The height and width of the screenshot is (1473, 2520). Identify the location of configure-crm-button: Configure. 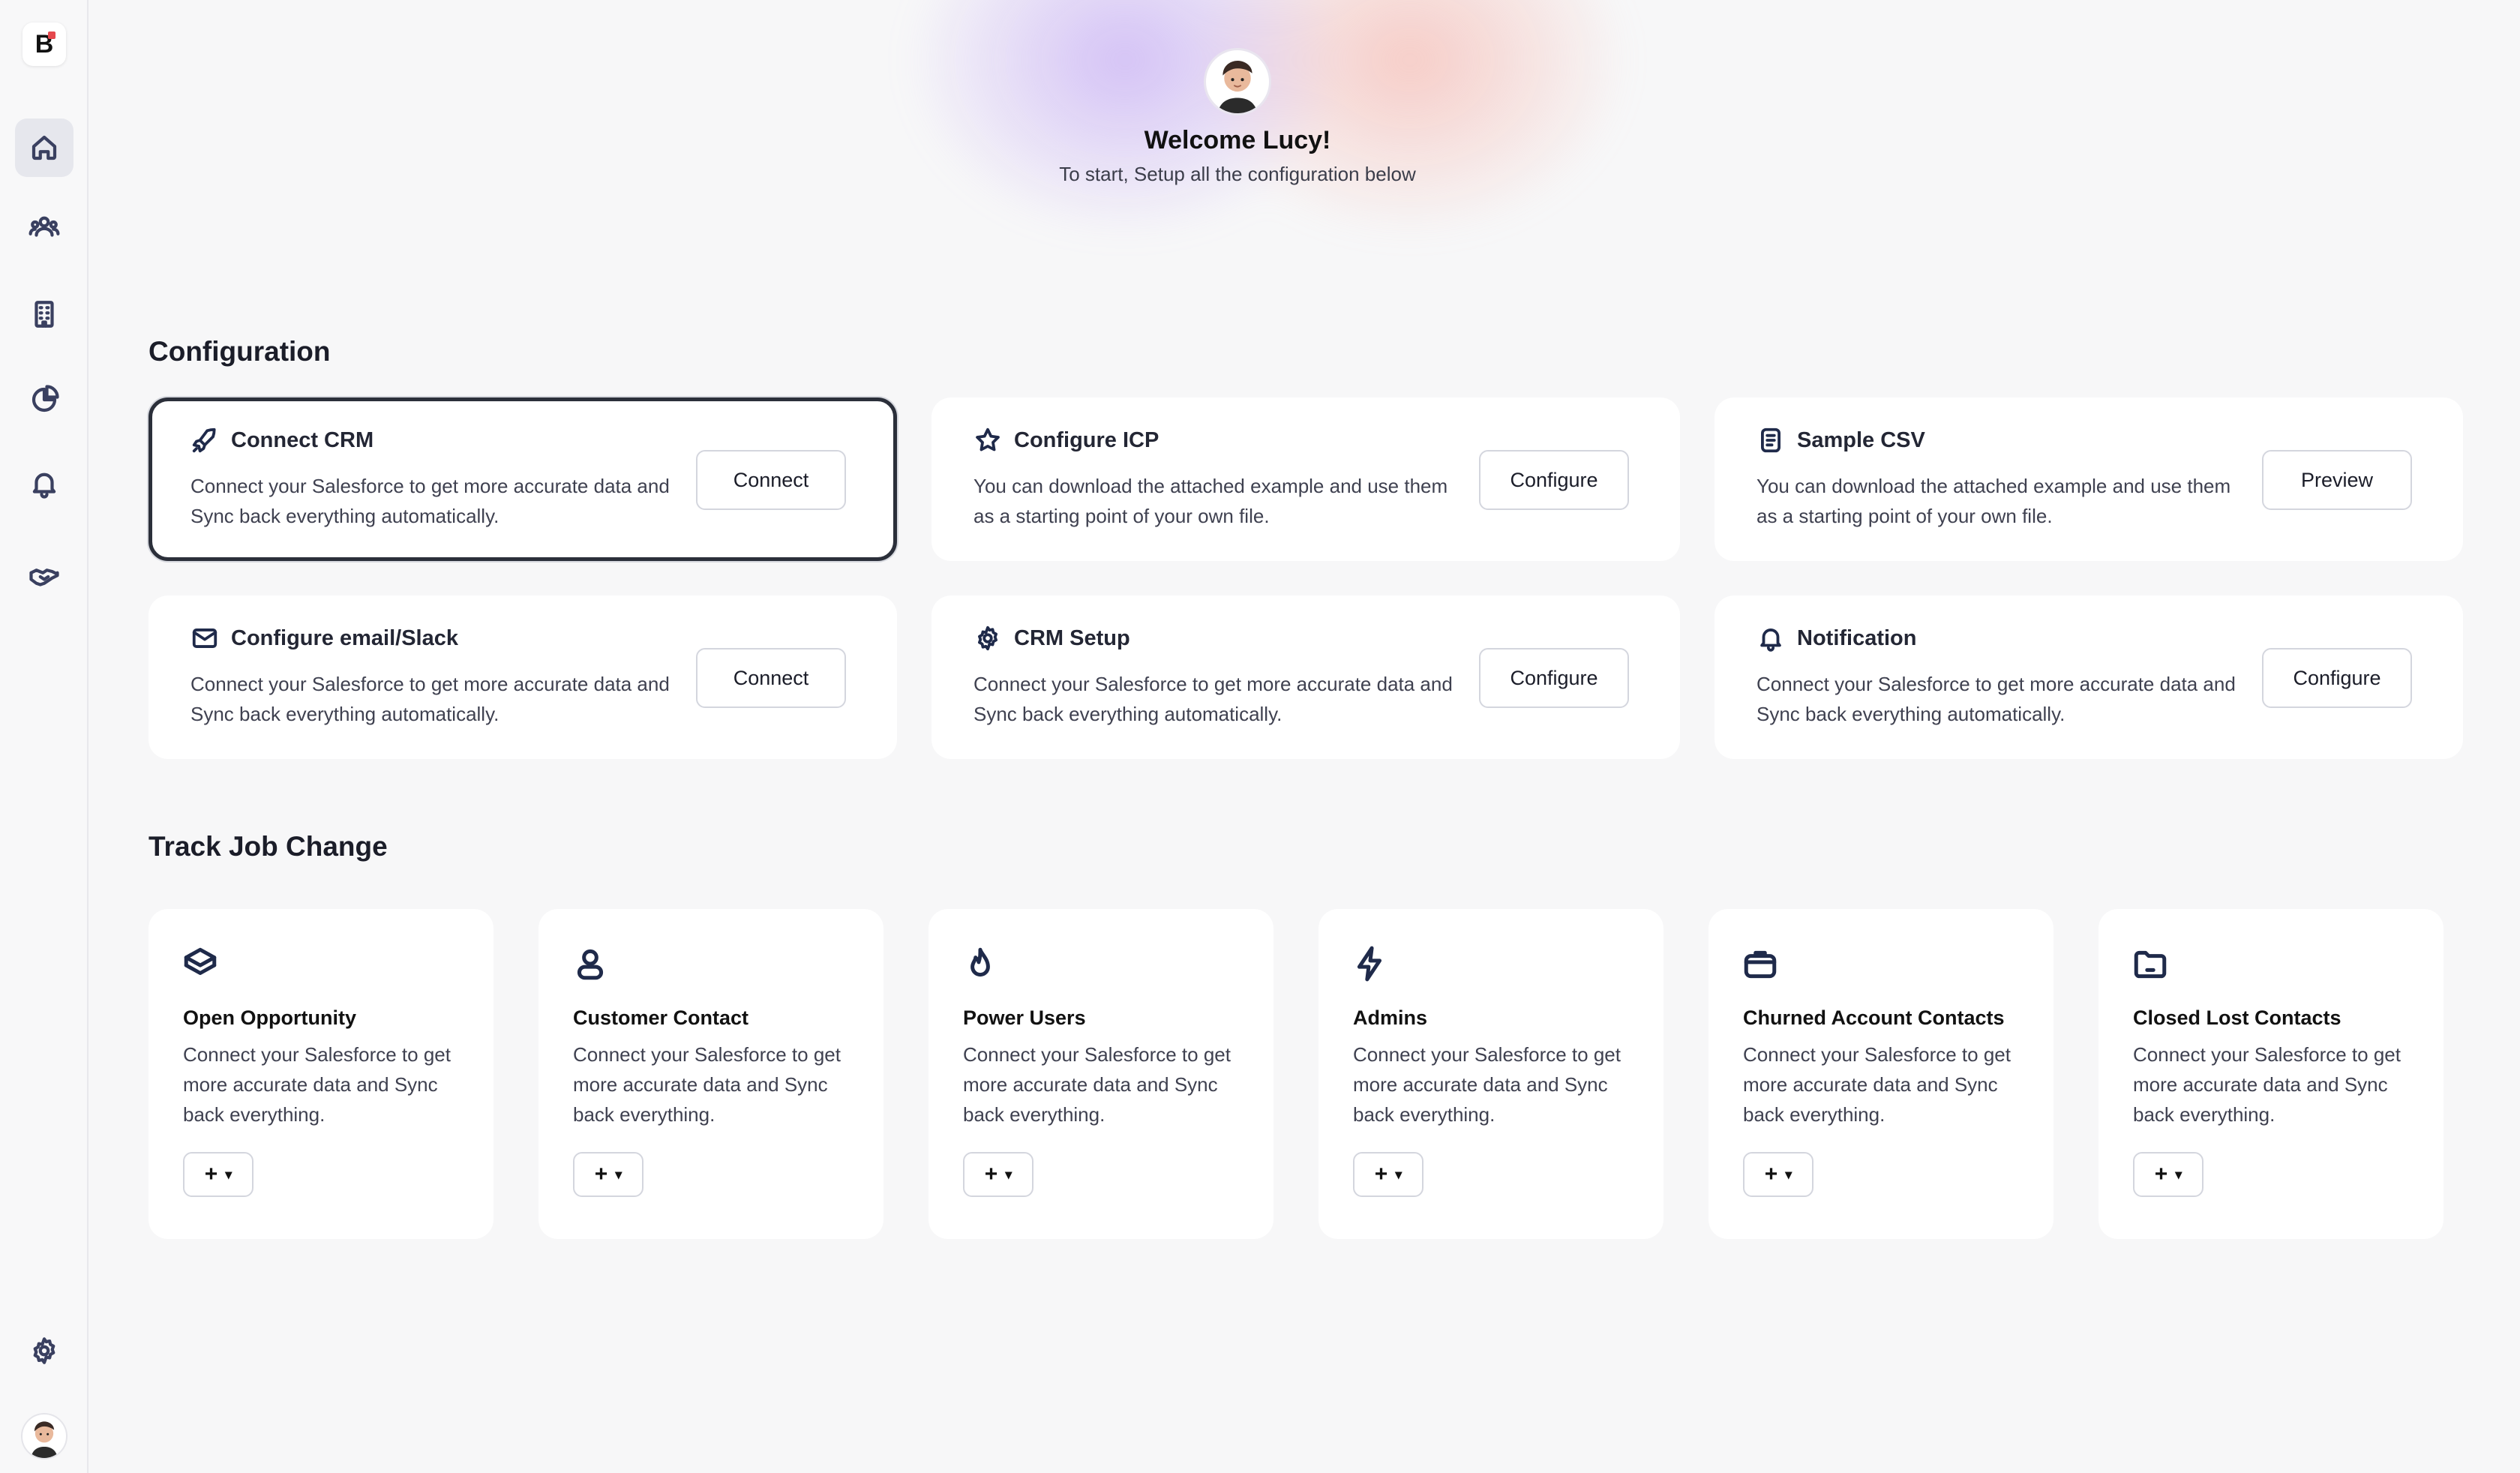
(1554, 678).